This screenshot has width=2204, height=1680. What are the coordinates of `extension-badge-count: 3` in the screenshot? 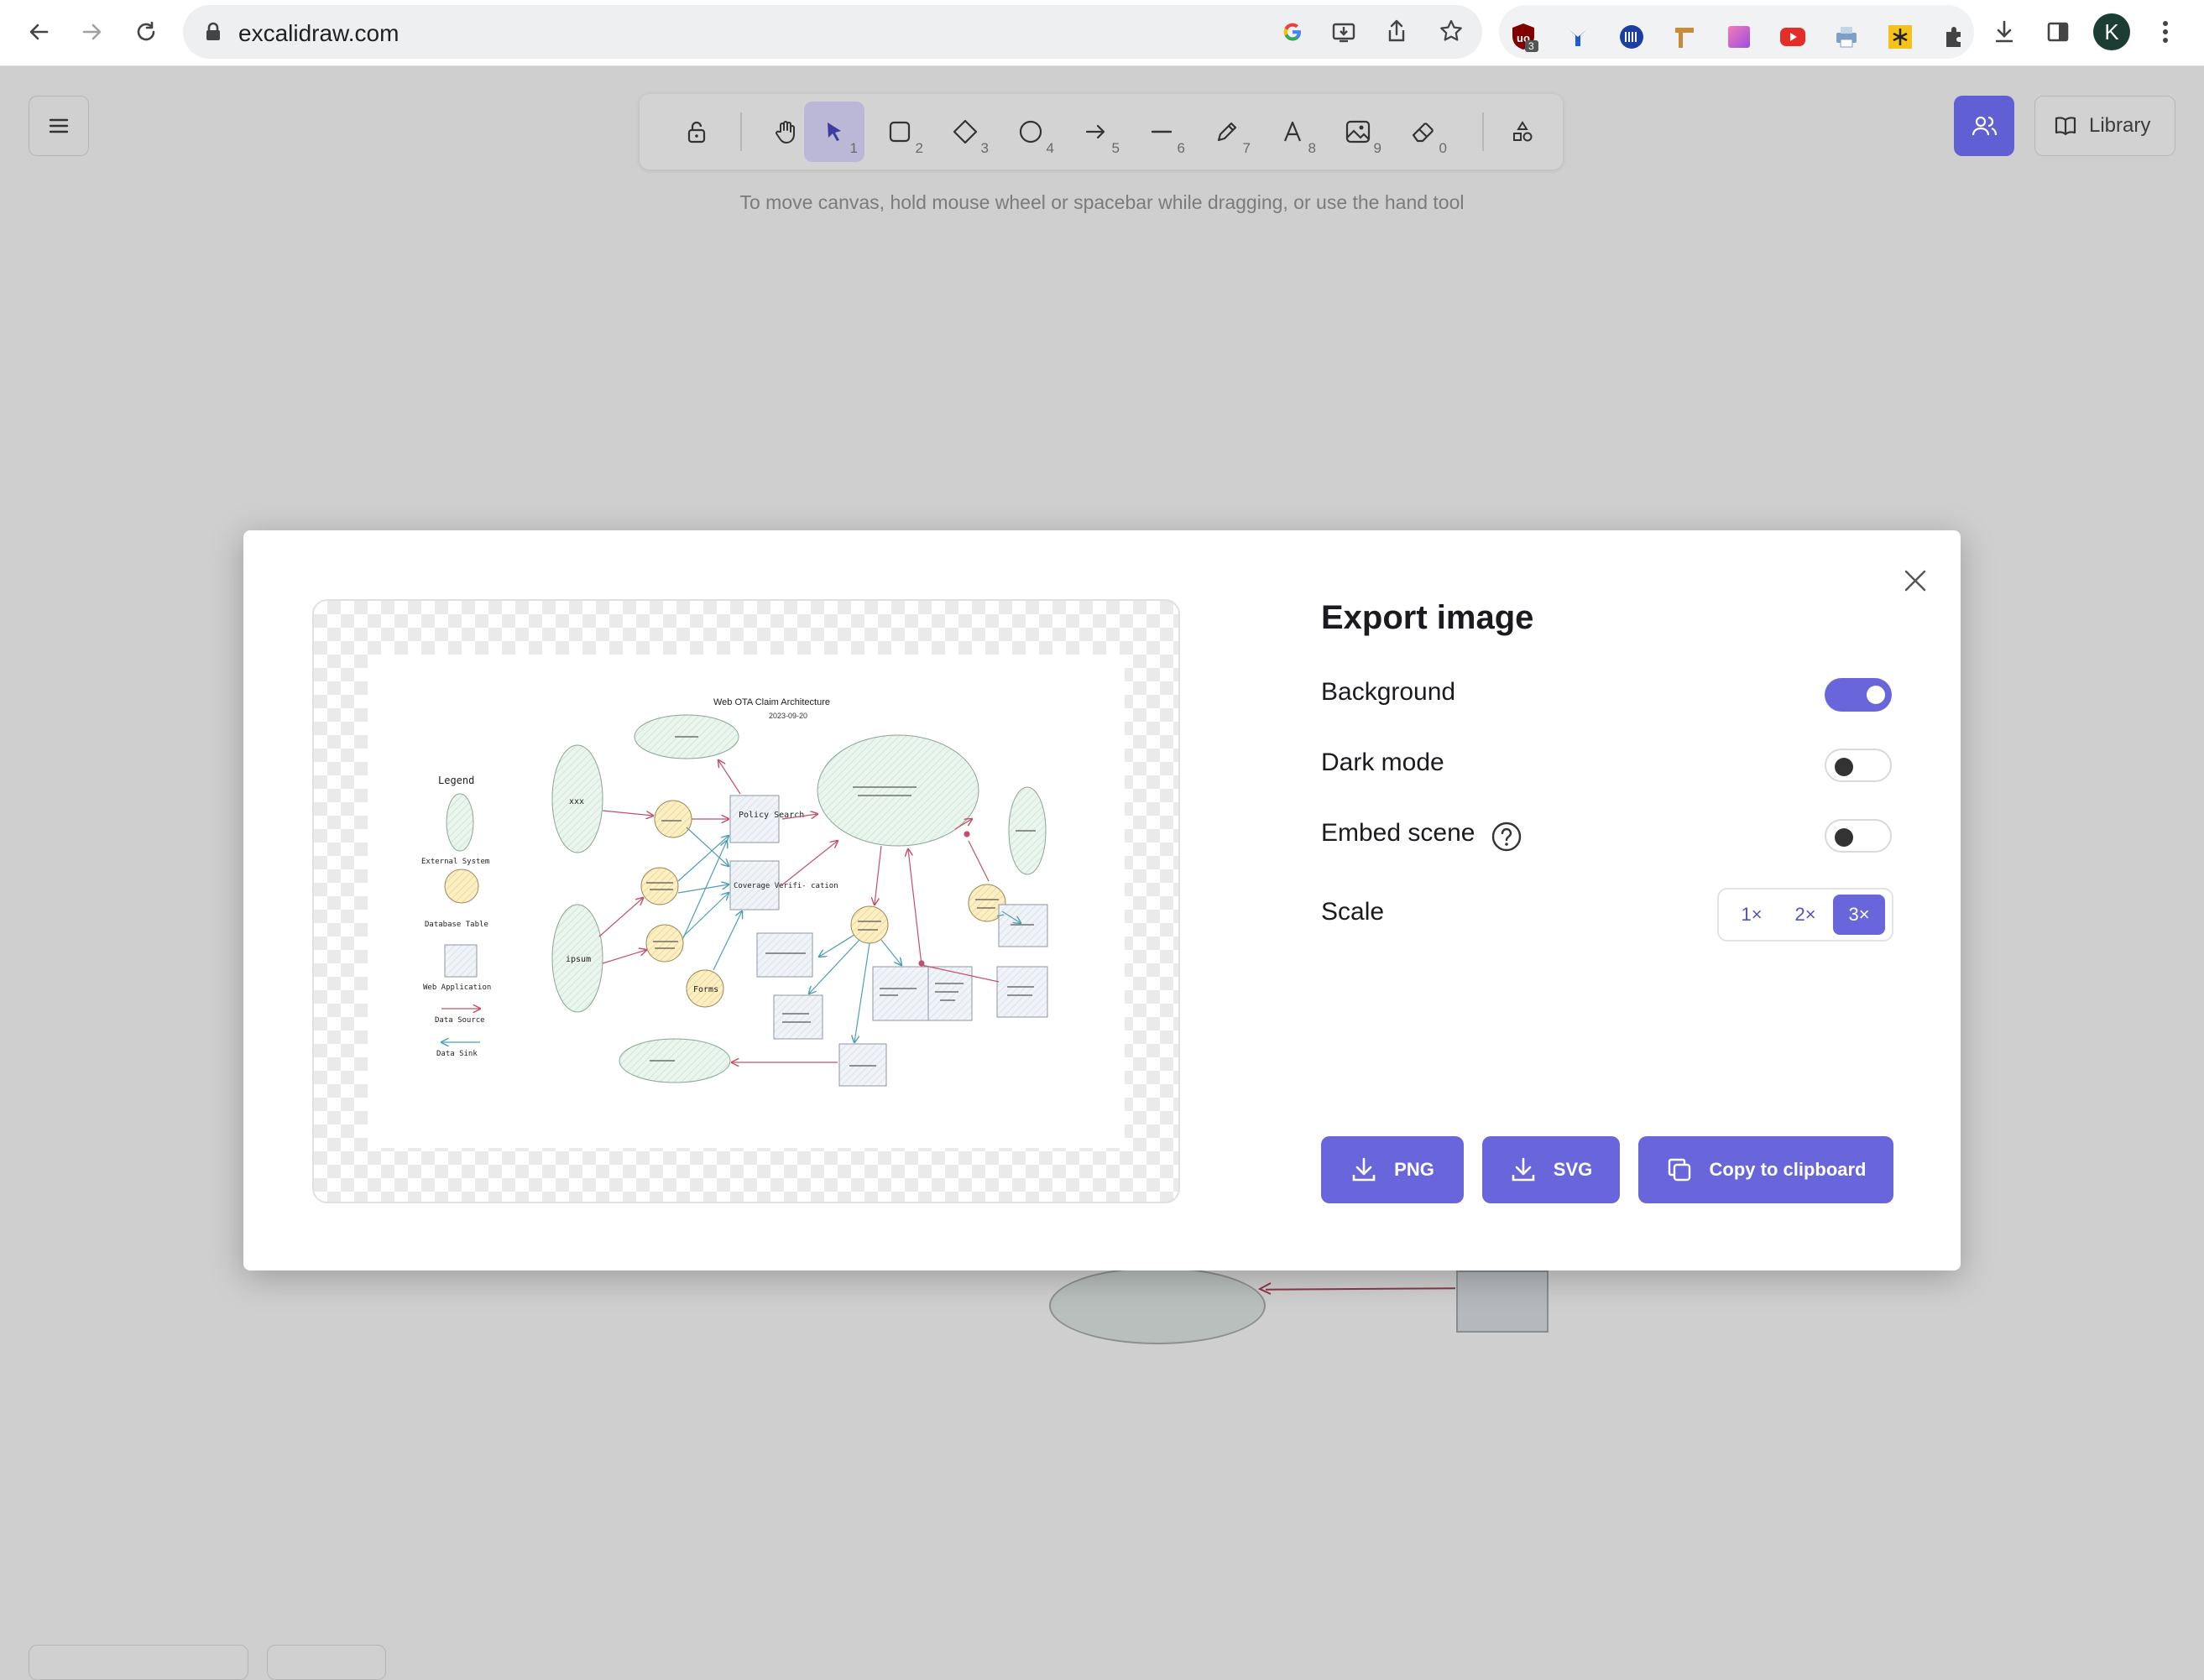 It's located at (1531, 46).